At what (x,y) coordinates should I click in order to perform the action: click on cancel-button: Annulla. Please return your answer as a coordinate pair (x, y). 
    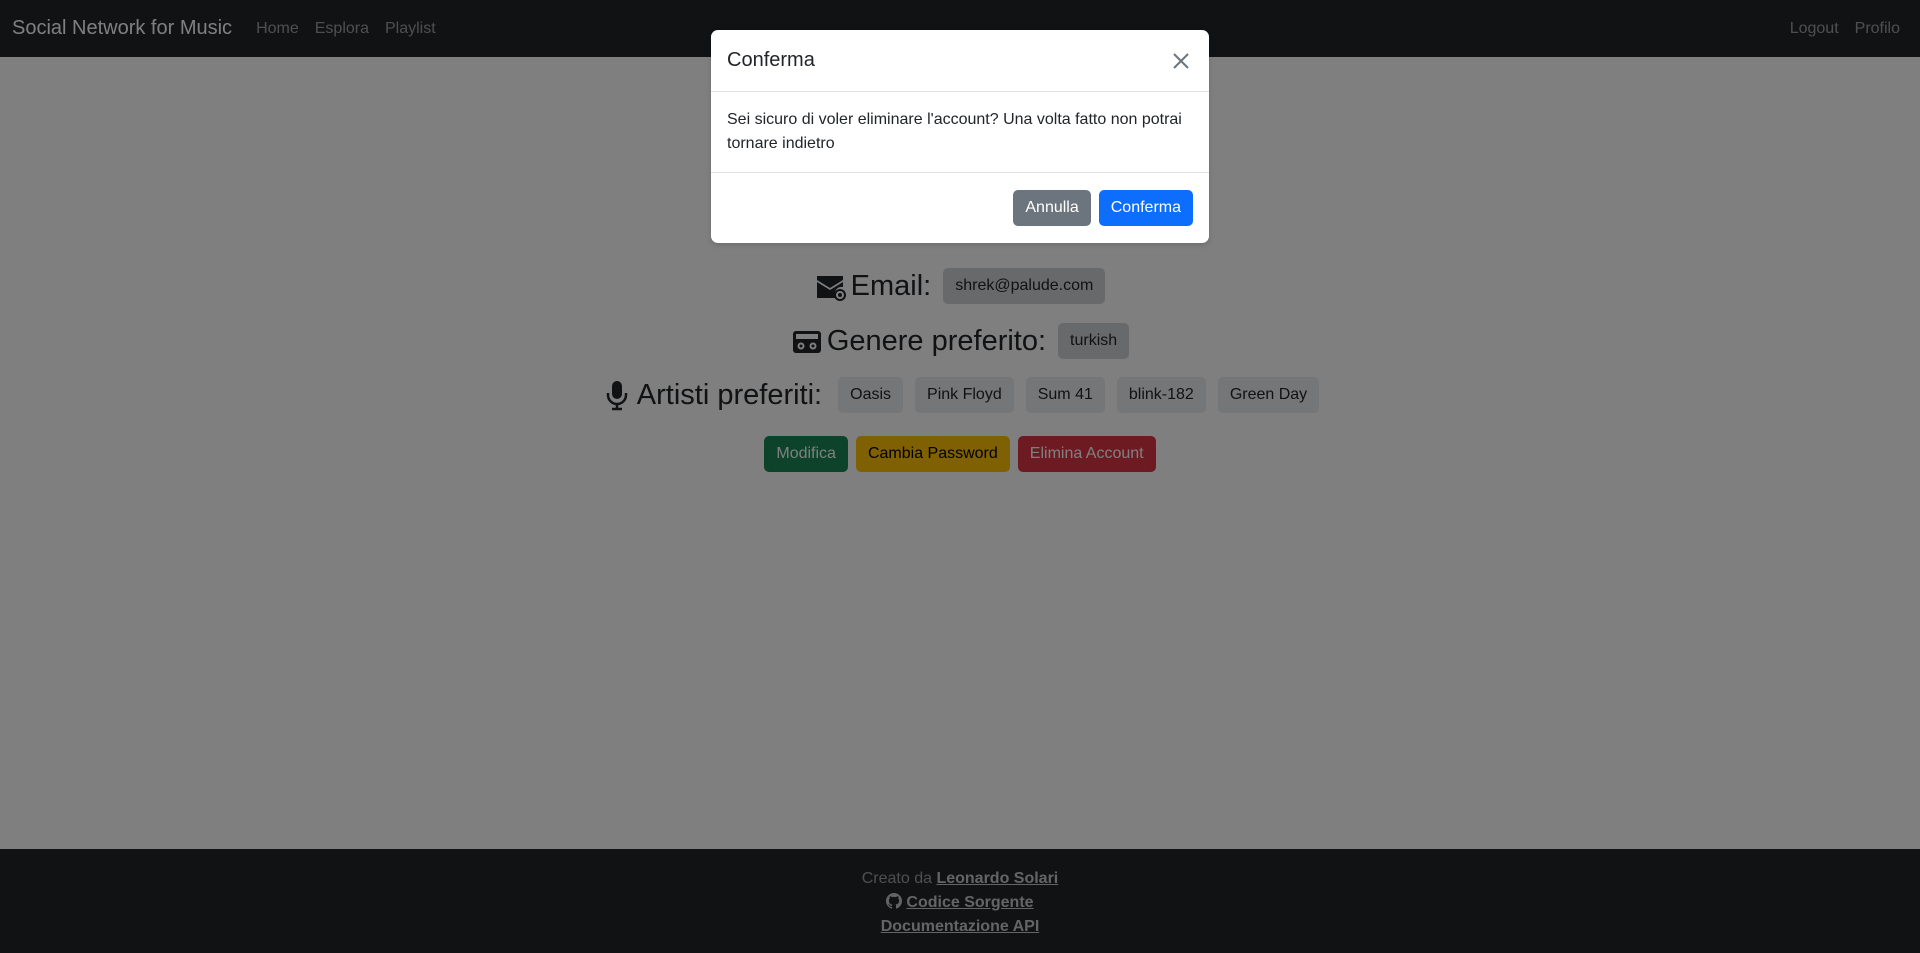
    Looking at the image, I should click on (1052, 208).